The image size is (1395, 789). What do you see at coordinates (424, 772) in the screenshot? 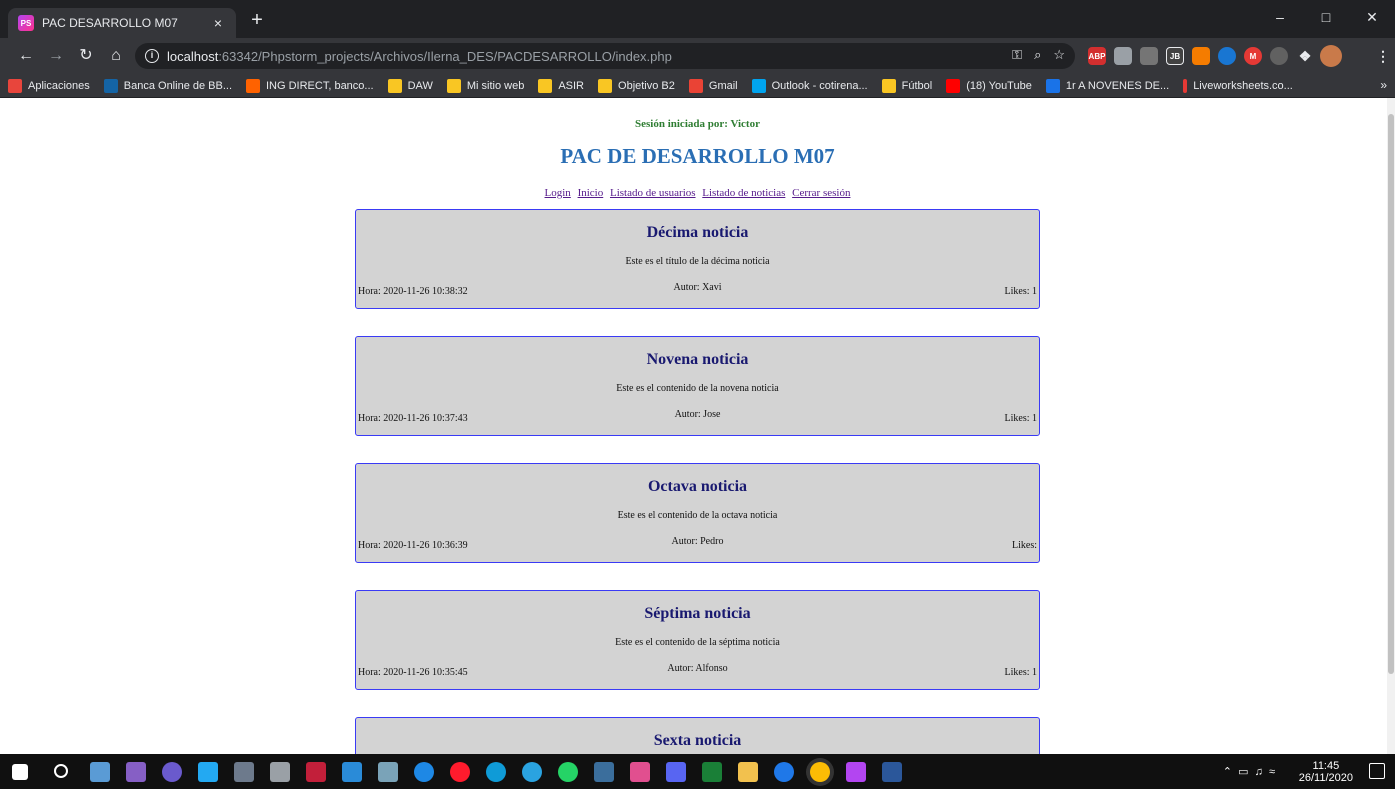
I see `internet-explorer-icon` at bounding box center [424, 772].